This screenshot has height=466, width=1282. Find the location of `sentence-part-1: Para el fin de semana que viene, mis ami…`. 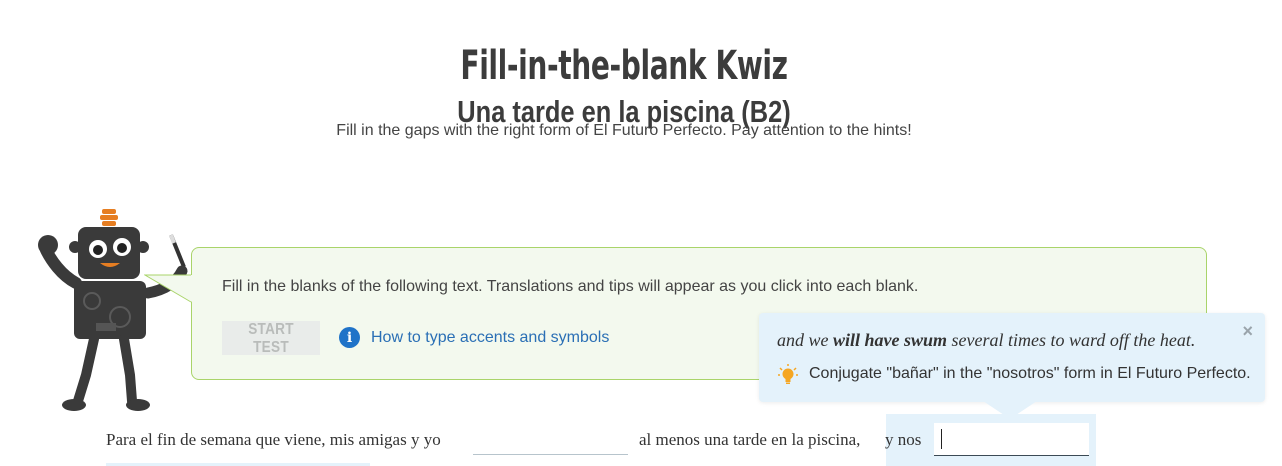

sentence-part-1: Para el fin de semana que viene, mis ami… is located at coordinates (273, 439).